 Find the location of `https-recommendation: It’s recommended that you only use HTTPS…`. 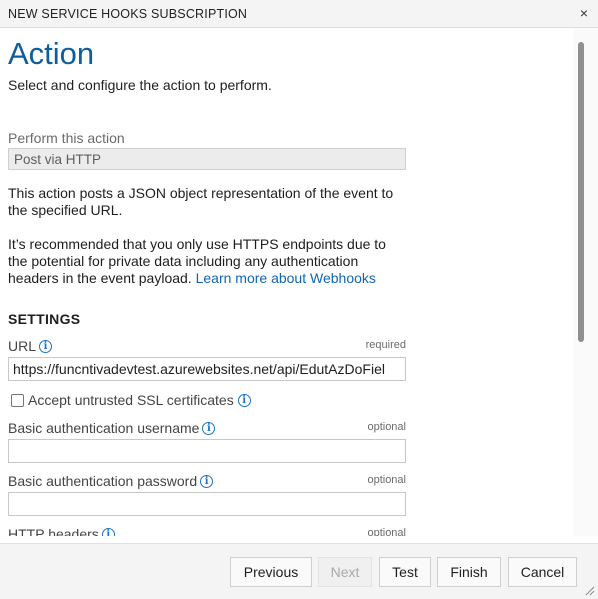

https-recommendation: It’s recommended that you only use HTTPS… is located at coordinates (208, 261).